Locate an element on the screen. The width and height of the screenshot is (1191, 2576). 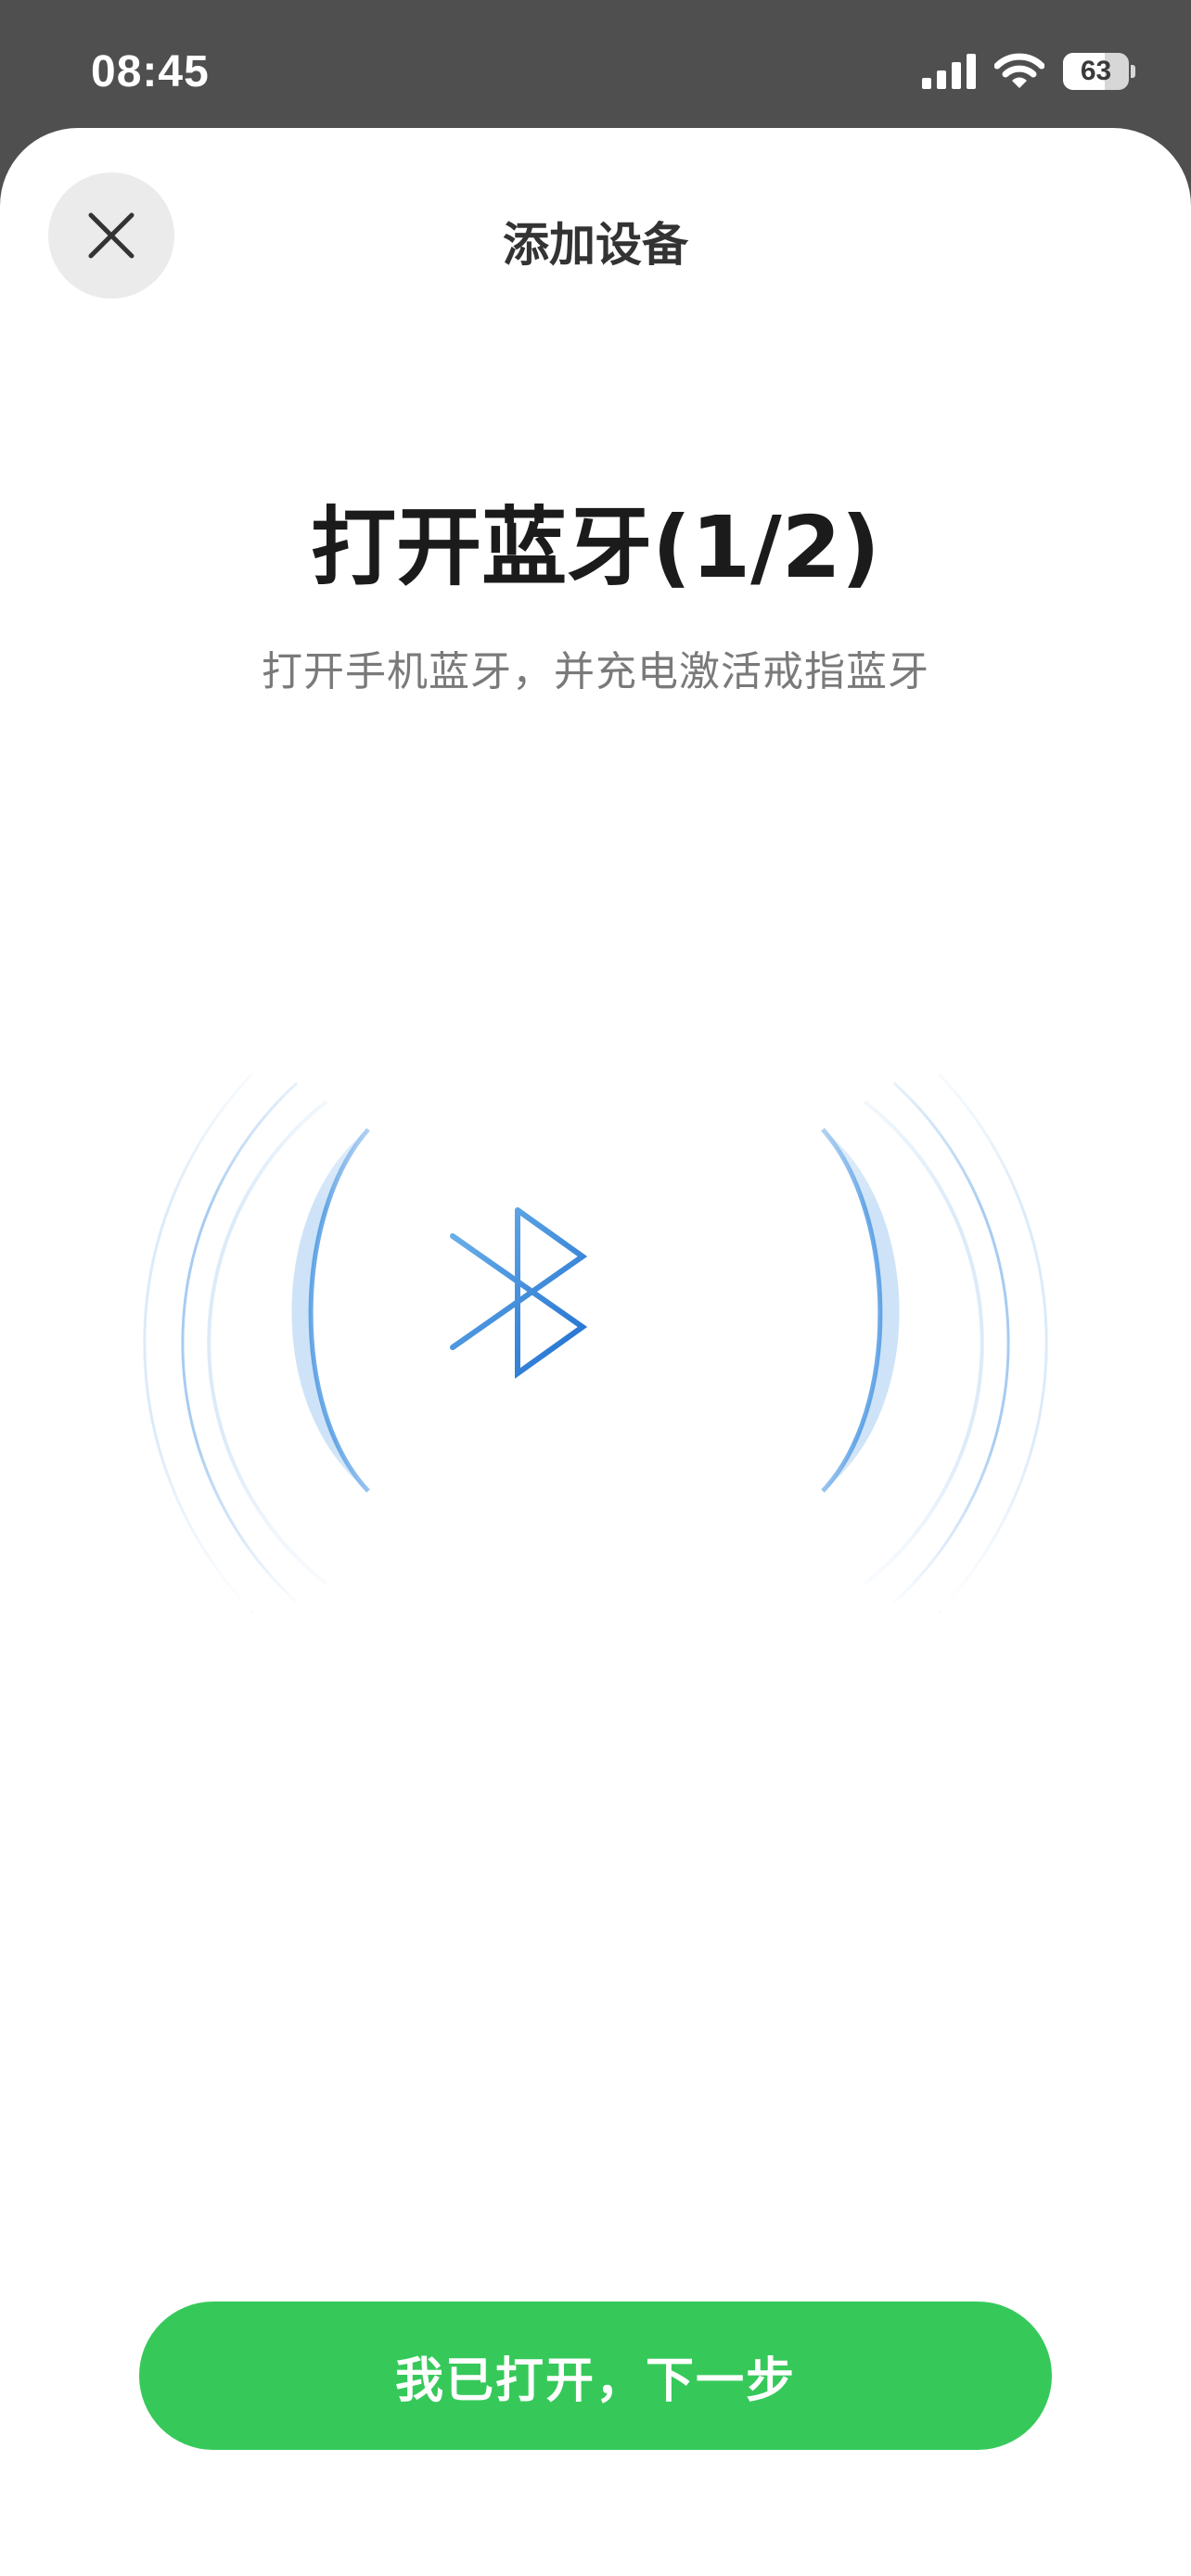
battery-percent: 63 is located at coordinates (1096, 71).